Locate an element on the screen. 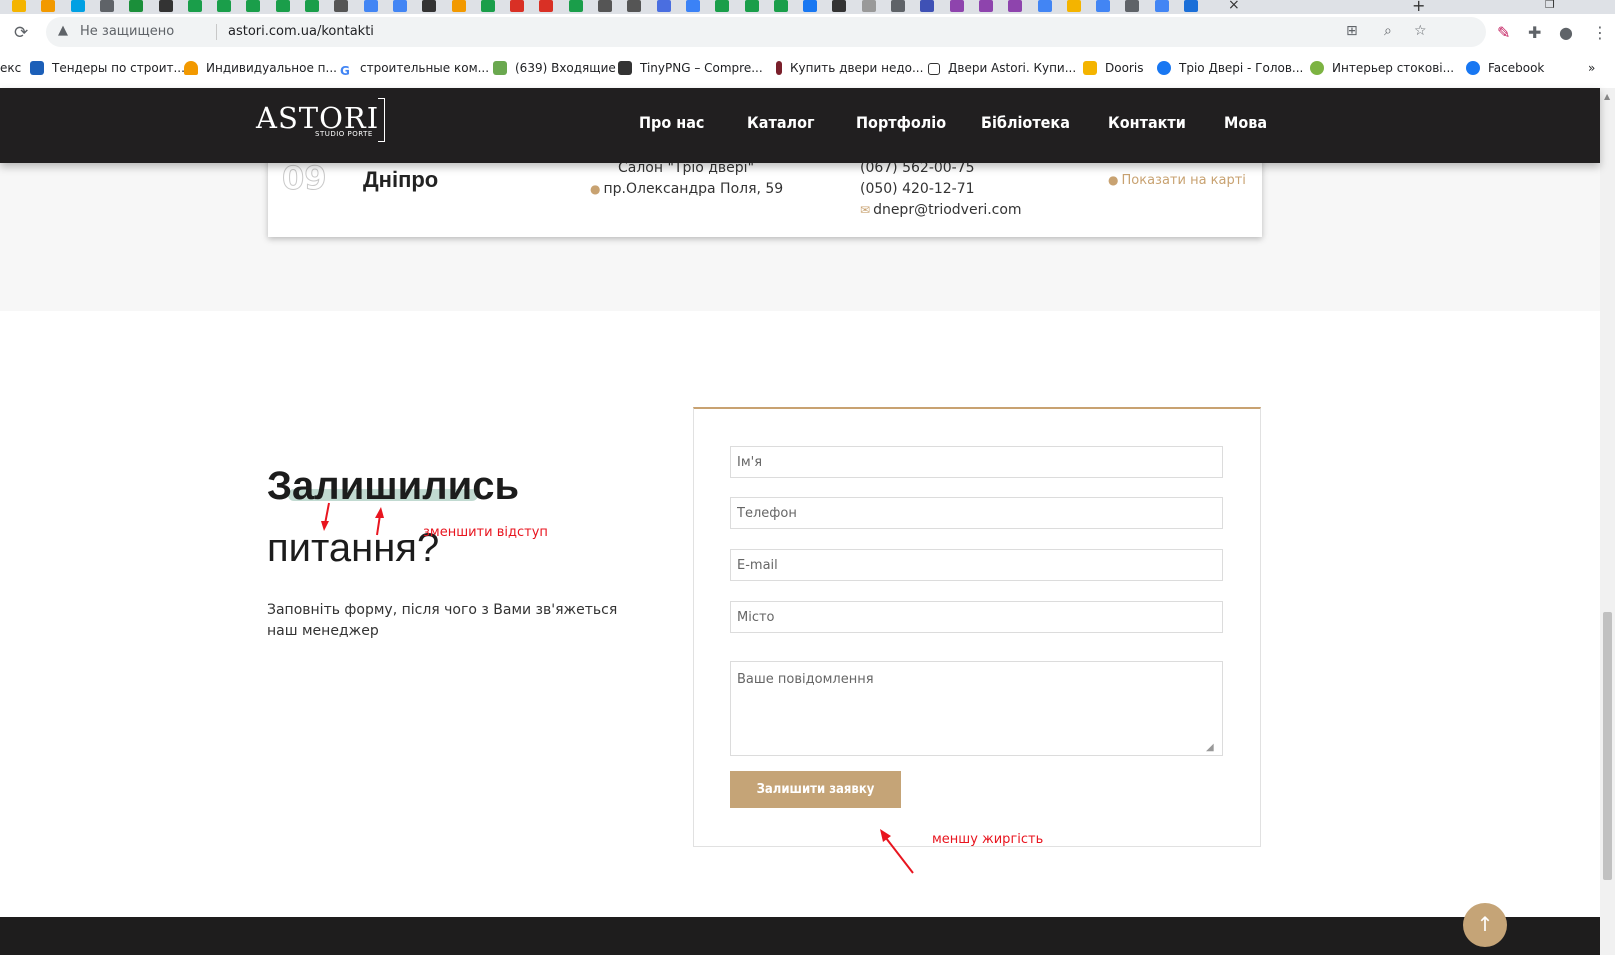  email-field is located at coordinates (976, 565).